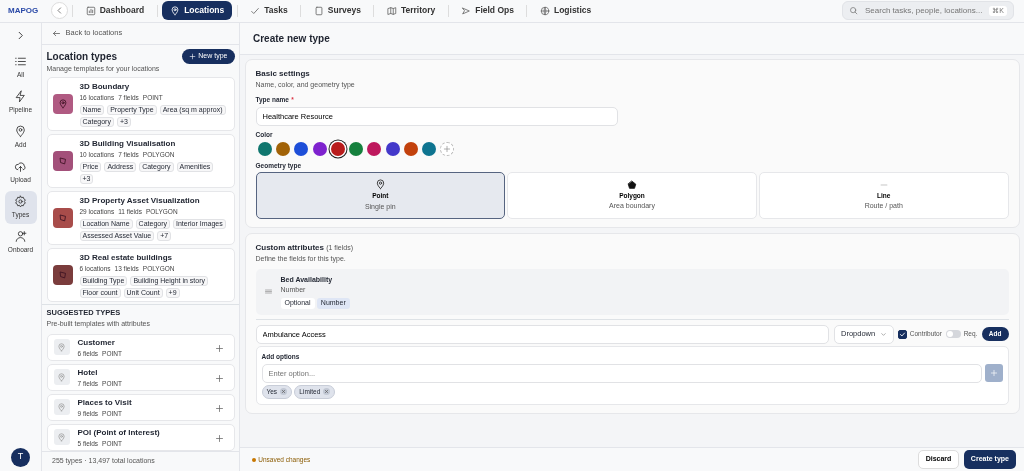 This screenshot has width=1024, height=471. Describe the element at coordinates (105, 86) in the screenshot. I see `type-name: 3D Boundary` at that location.